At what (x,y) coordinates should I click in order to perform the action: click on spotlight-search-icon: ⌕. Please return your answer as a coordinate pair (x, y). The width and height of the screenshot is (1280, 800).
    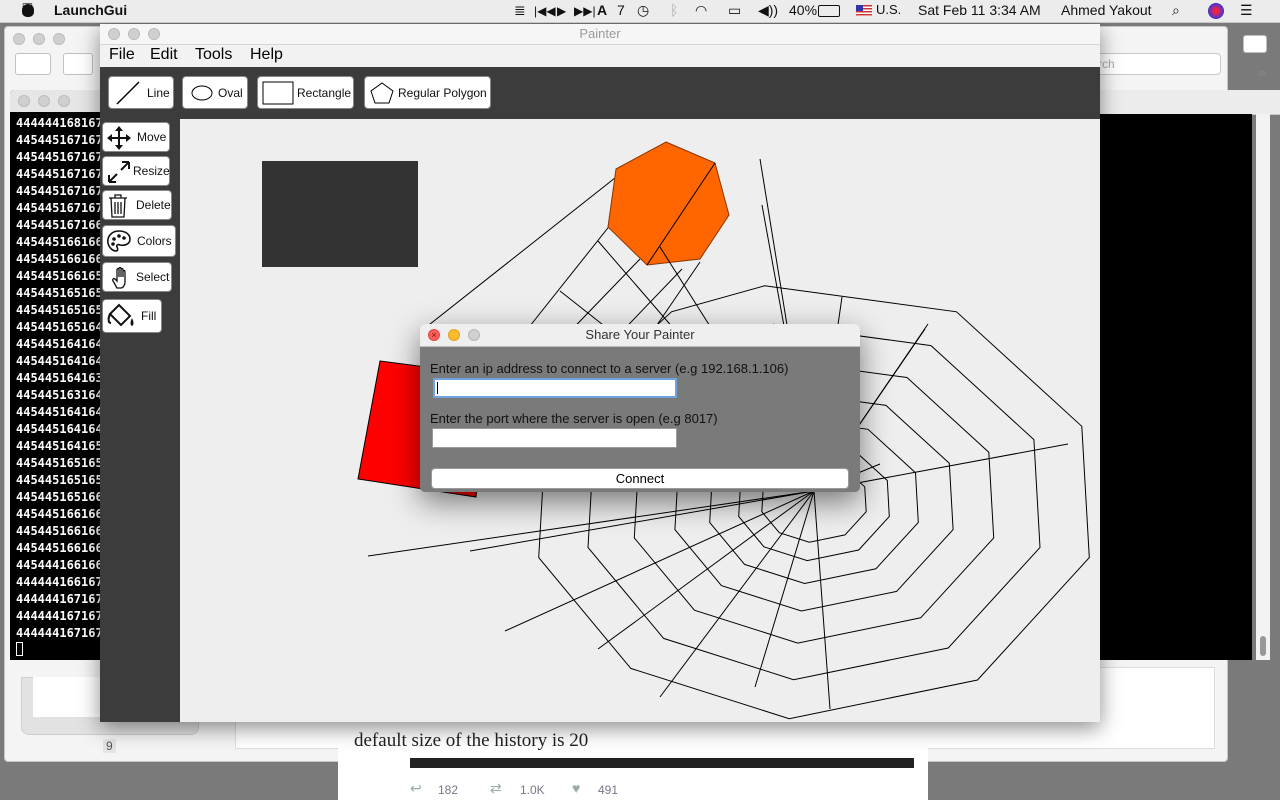
    Looking at the image, I should click on (1176, 10).